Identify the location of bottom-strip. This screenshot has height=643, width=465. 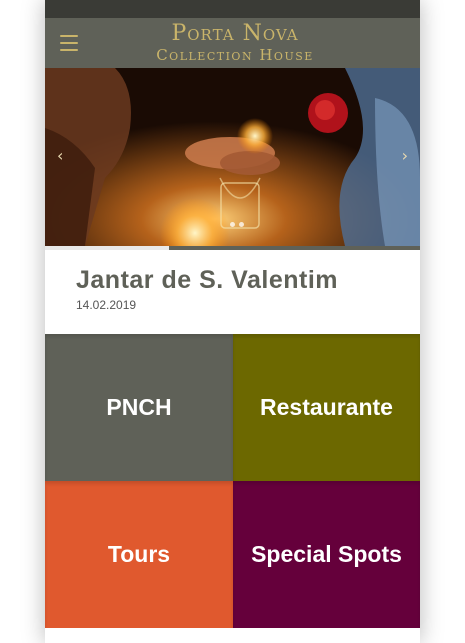
(232, 635).